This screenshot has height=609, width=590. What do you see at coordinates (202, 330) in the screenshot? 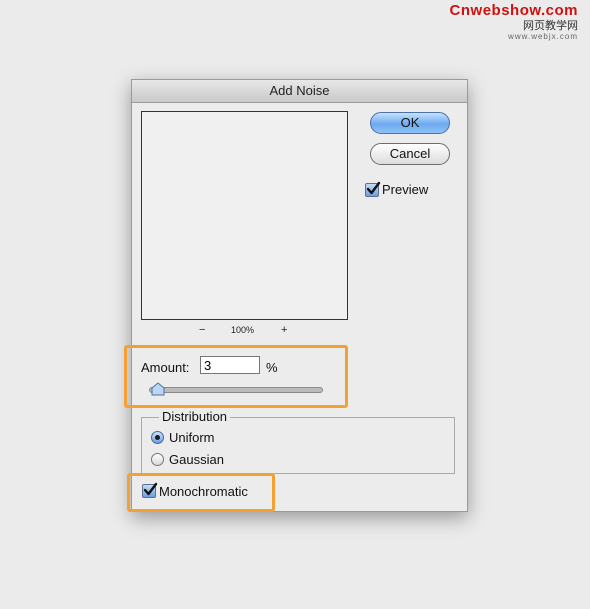
I see `zoom-out-button: −` at bounding box center [202, 330].